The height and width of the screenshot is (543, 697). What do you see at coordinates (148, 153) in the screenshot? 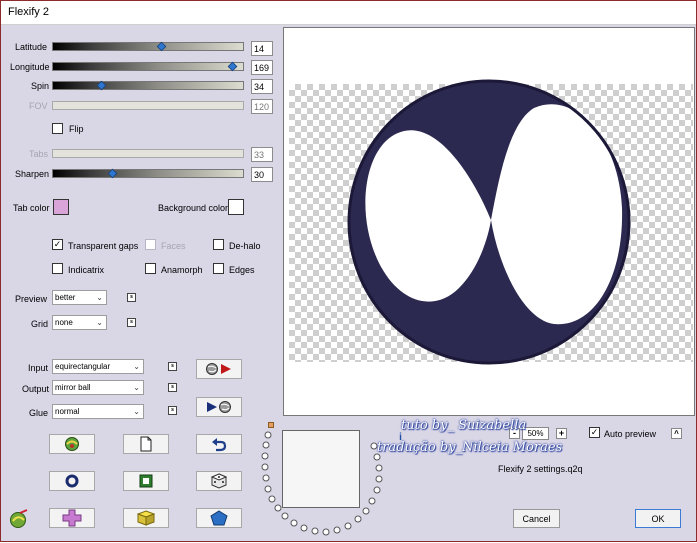
I see `tabs-slider` at bounding box center [148, 153].